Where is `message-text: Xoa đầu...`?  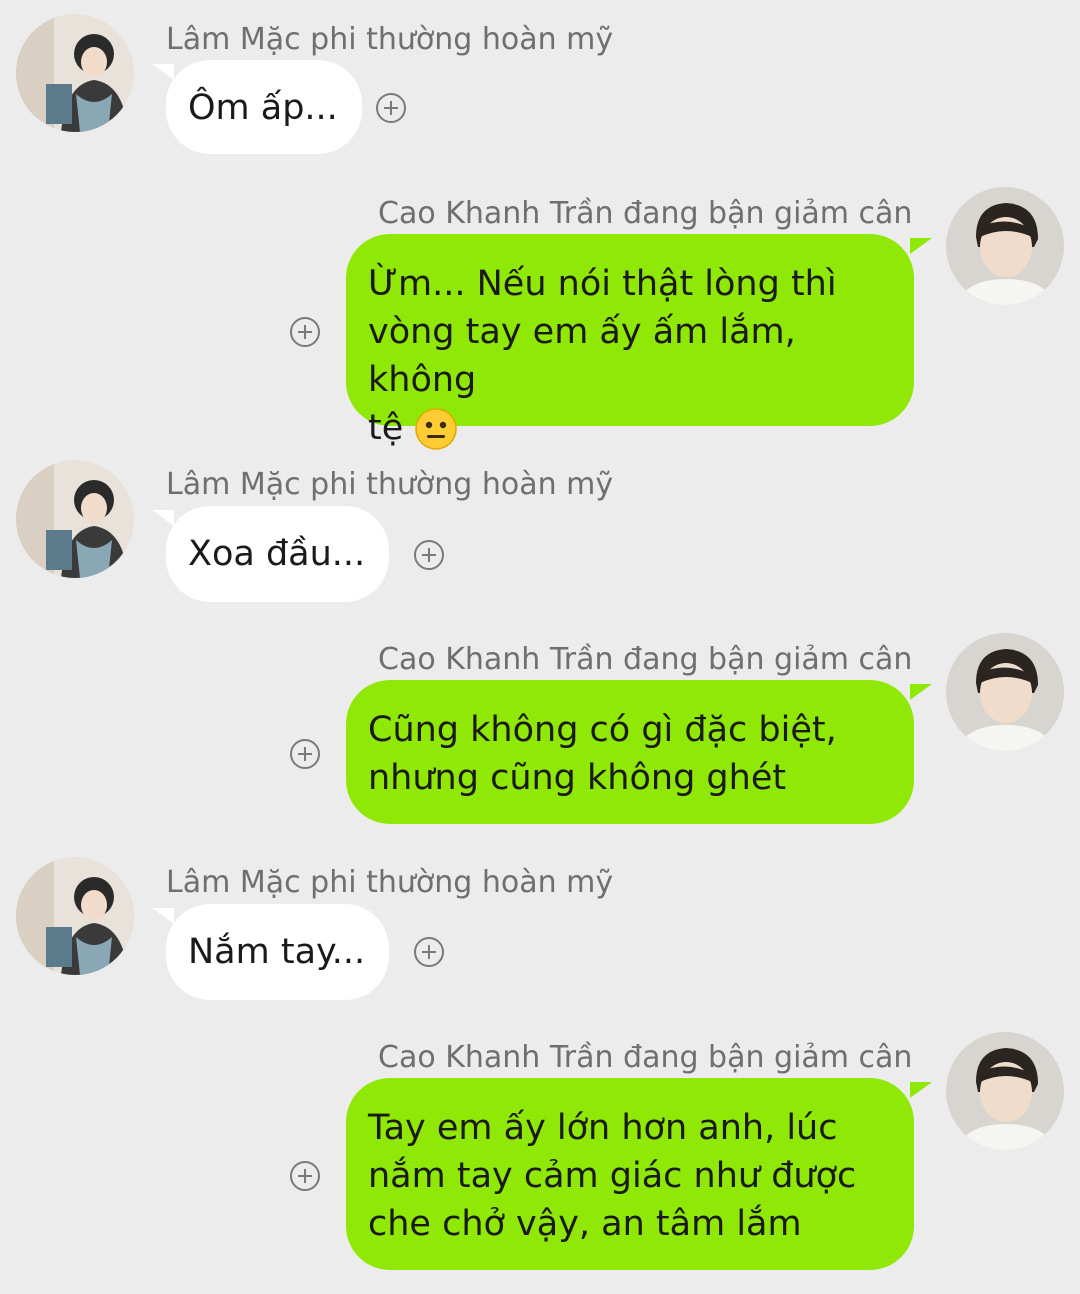
message-text: Xoa đầu... is located at coordinates (277, 554).